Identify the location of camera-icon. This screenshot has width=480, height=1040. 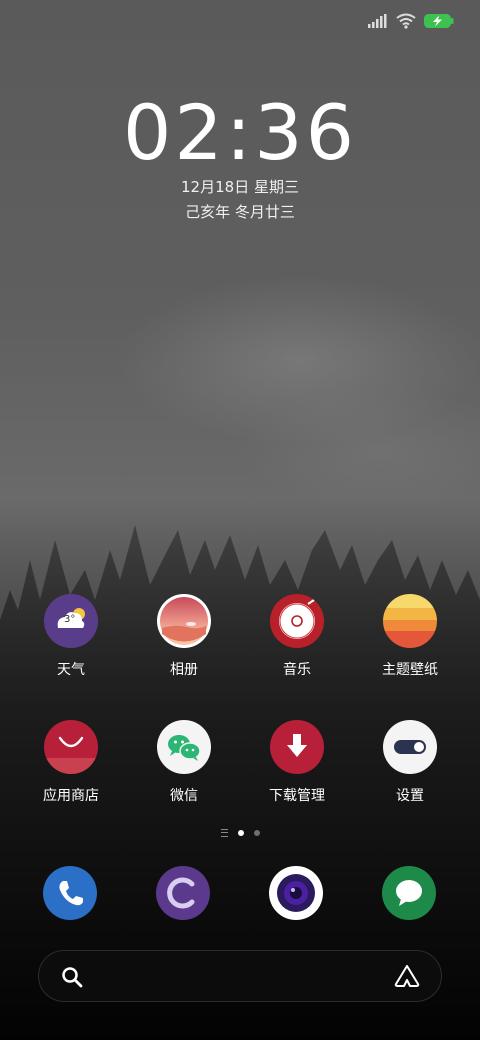
(296, 893).